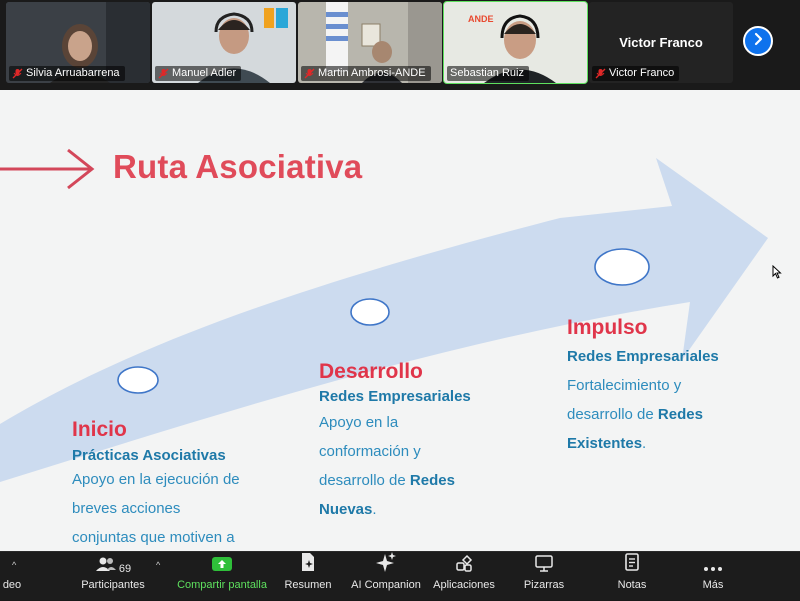  I want to click on participants-options-caret: ^, so click(158, 565).